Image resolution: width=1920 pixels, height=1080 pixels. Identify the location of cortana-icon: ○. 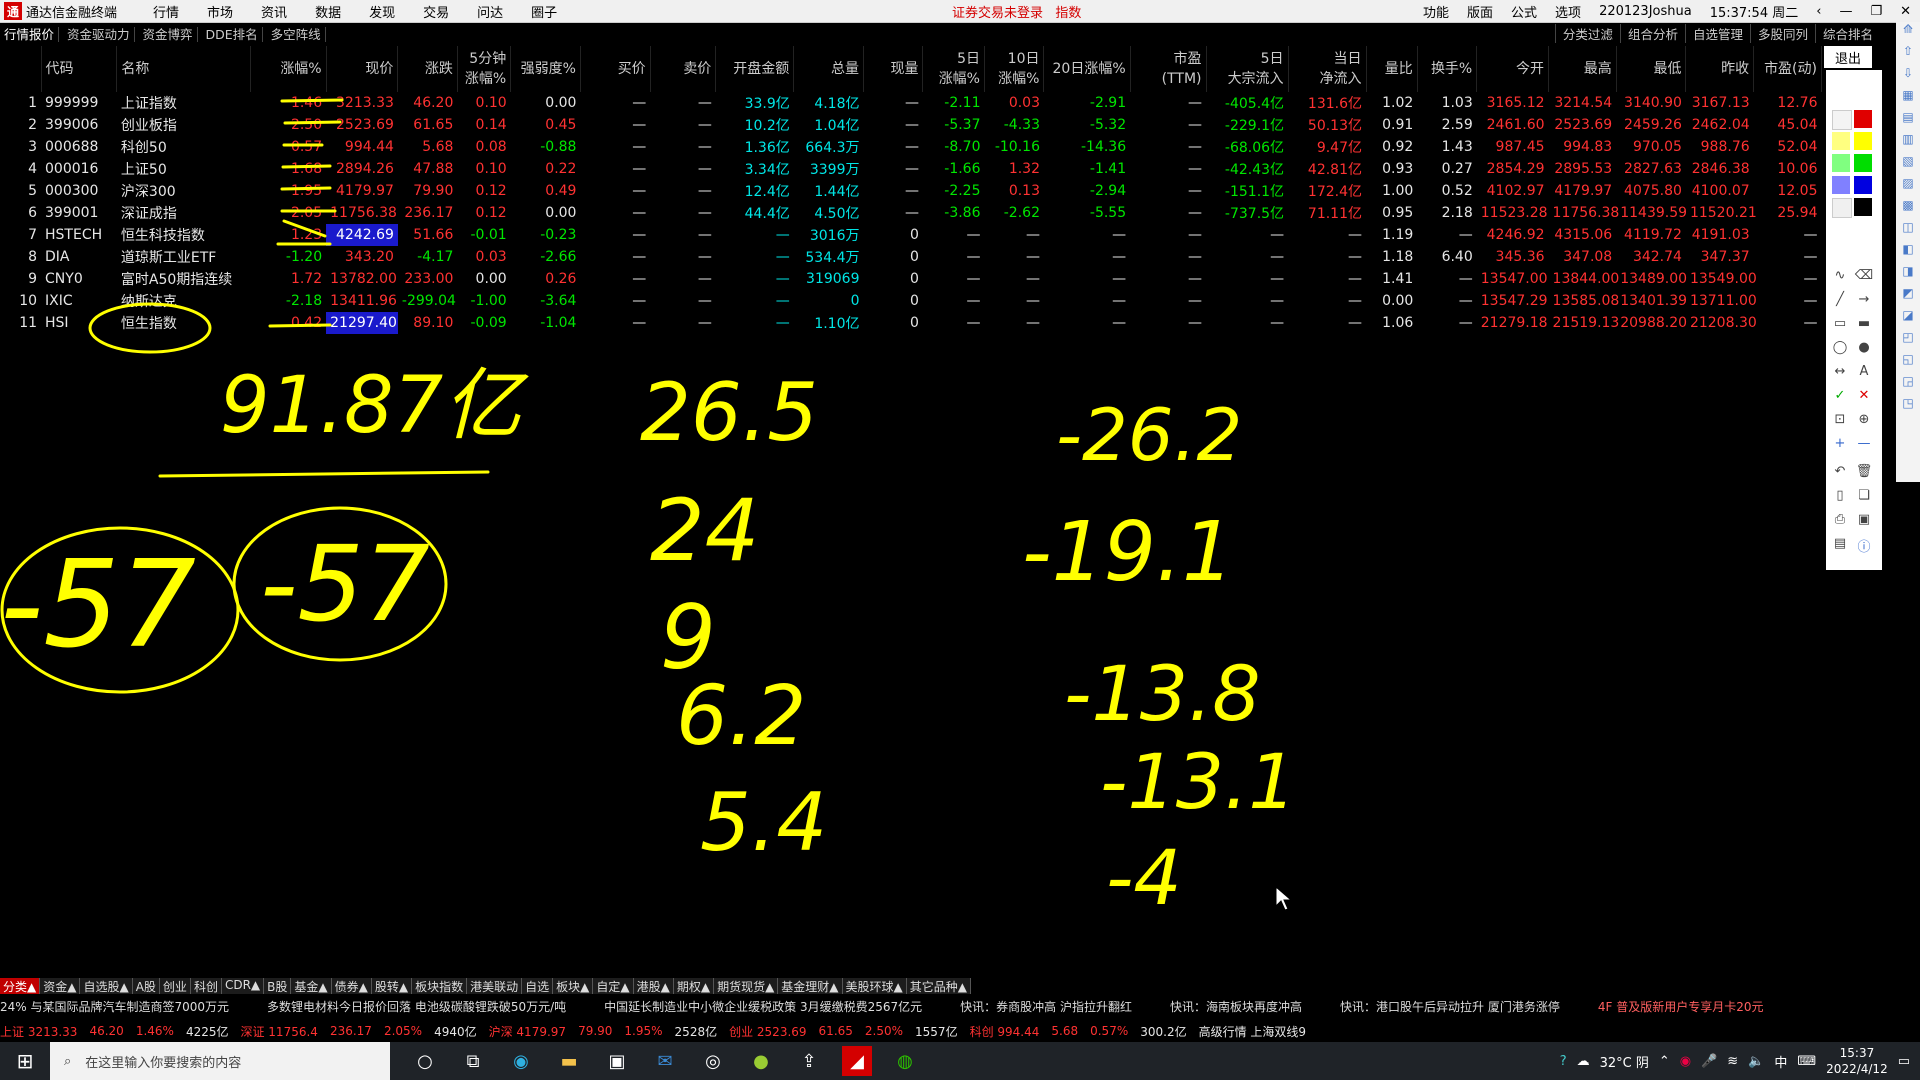
(425, 1061).